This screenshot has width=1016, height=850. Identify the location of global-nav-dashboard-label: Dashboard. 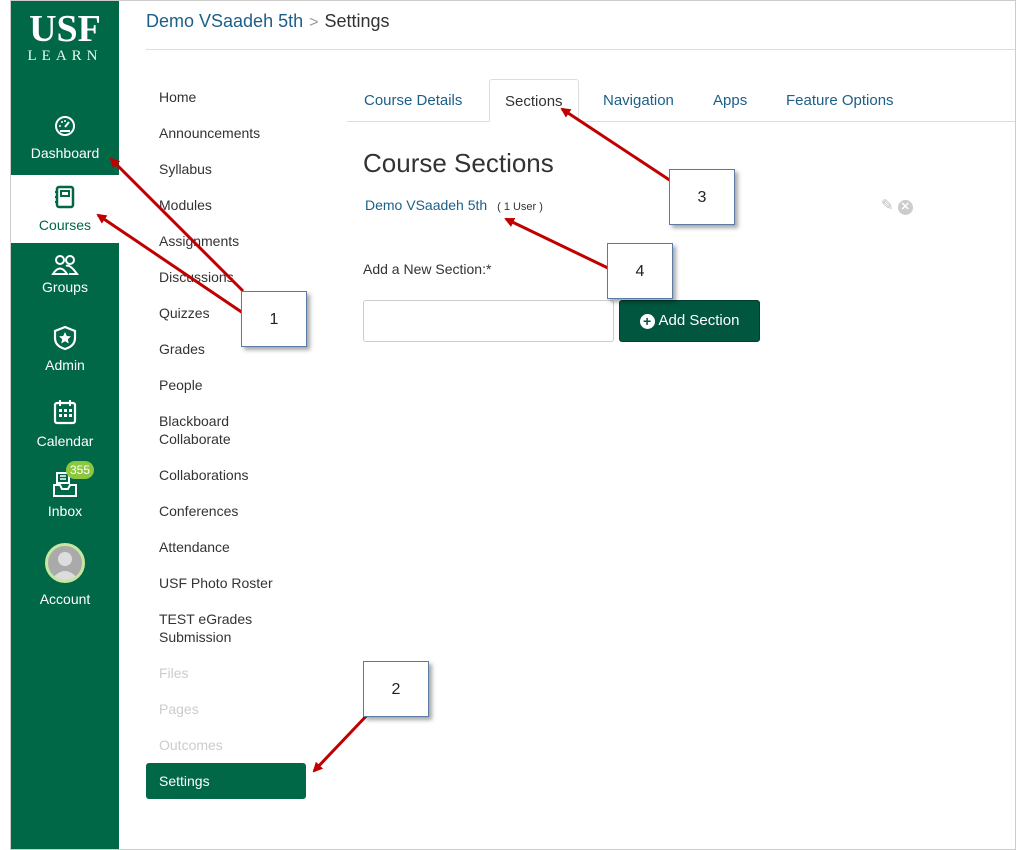
(65, 153).